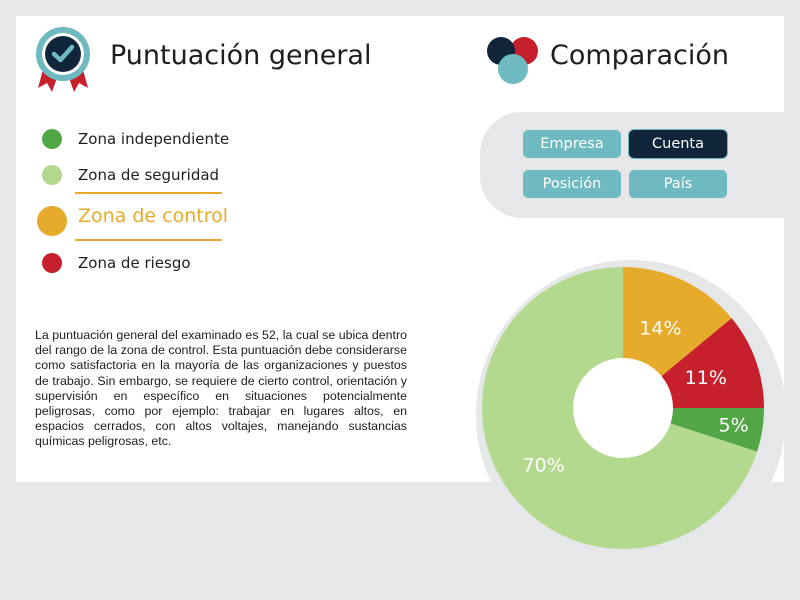 This screenshot has height=600, width=800. I want to click on pie-label-3: 70%, so click(544, 466).